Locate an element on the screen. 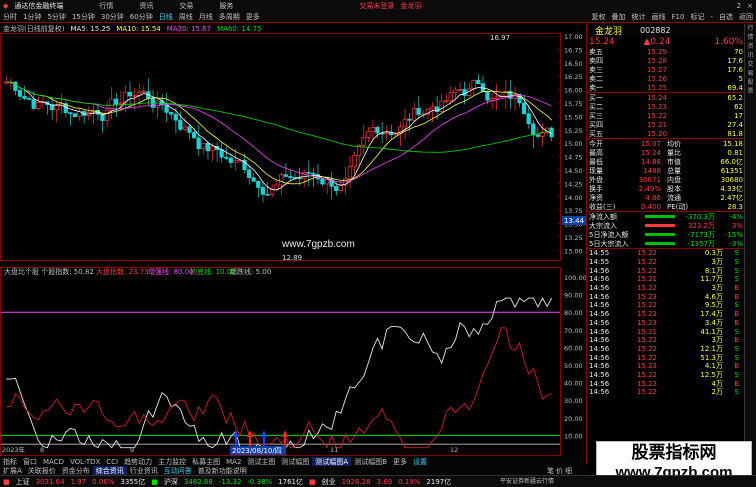 Image resolution: width=756 pixels, height=487 pixels. toolbar-minus: - is located at coordinates (711, 17).